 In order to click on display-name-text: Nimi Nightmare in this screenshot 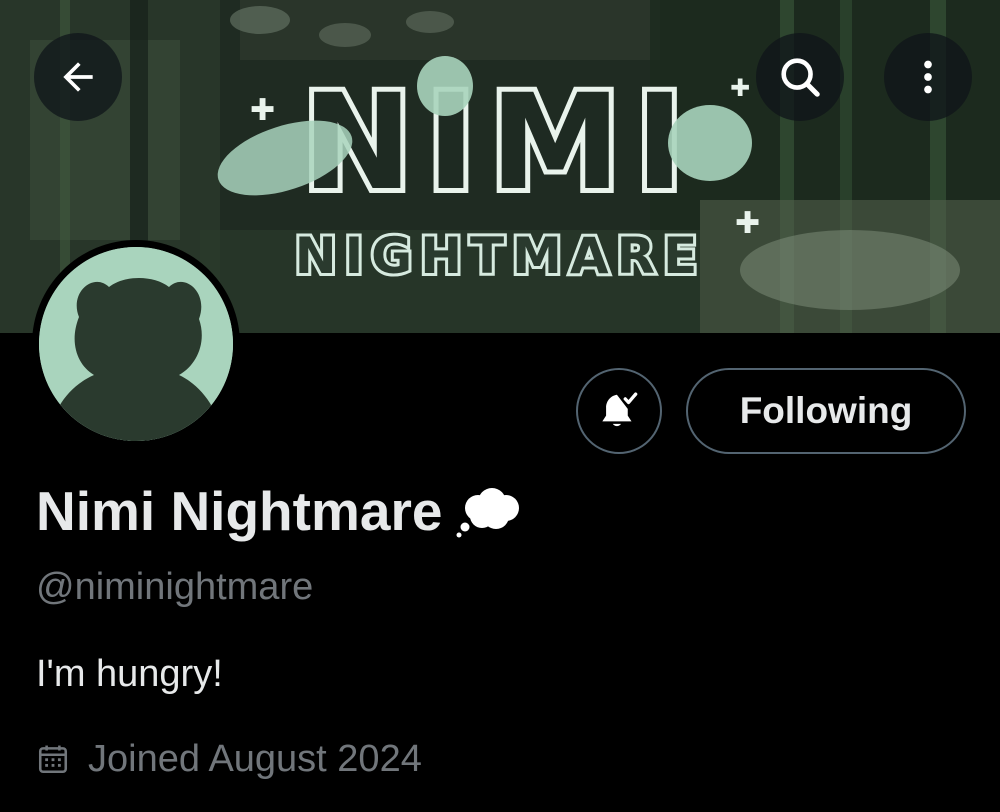, I will do `click(239, 511)`.